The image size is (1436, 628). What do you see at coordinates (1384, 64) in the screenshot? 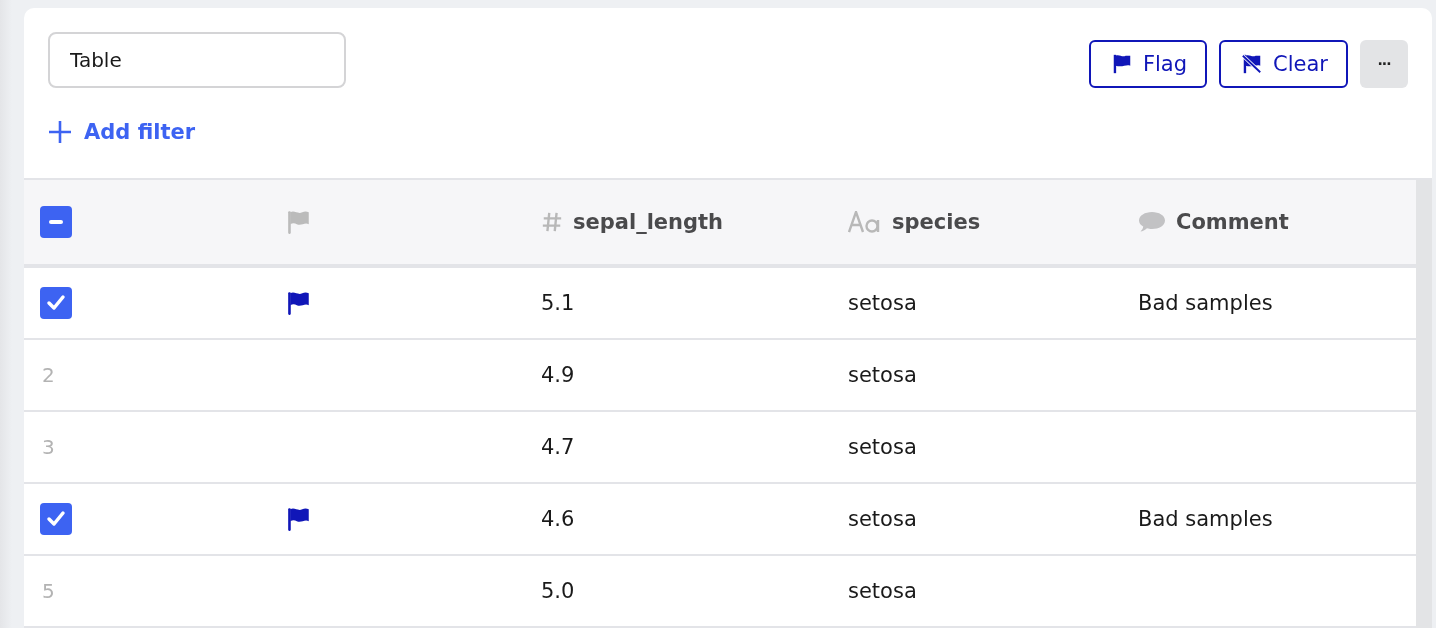
I see `more-button: ···` at bounding box center [1384, 64].